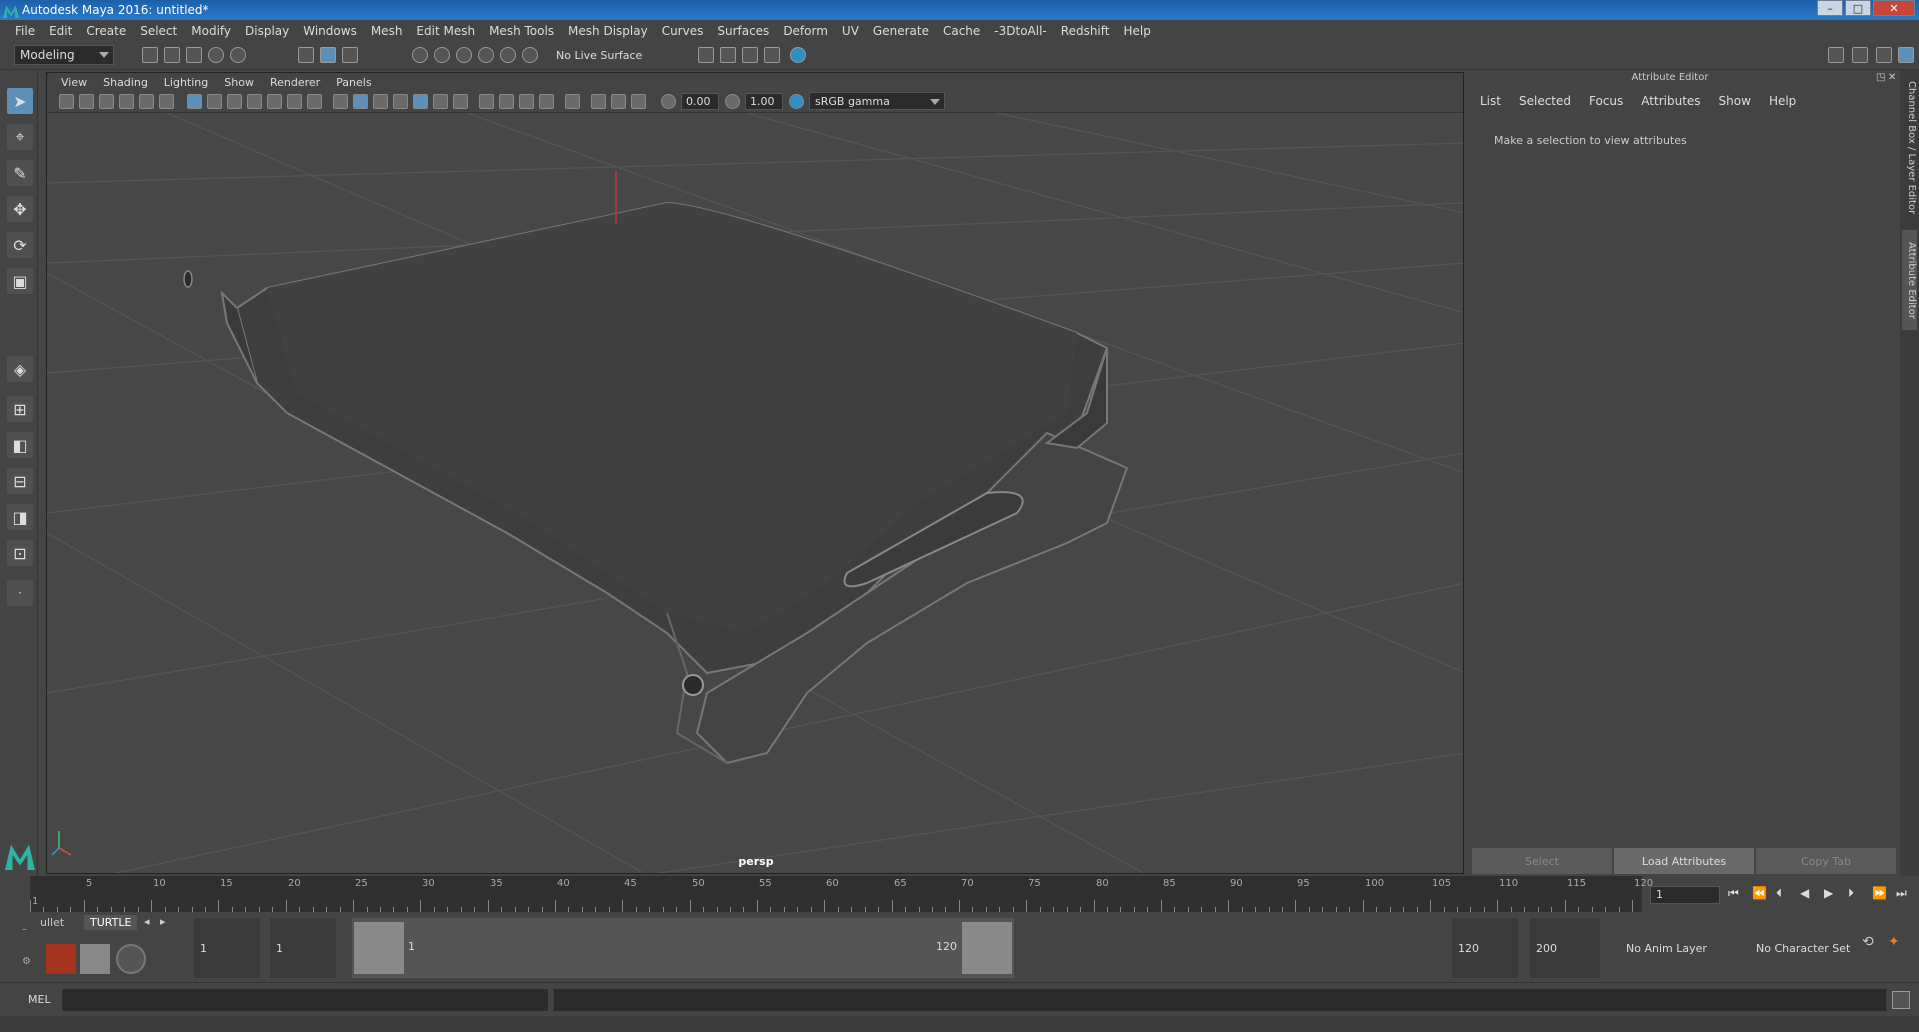  What do you see at coordinates (379, 948) in the screenshot?
I see `range-start-handle` at bounding box center [379, 948].